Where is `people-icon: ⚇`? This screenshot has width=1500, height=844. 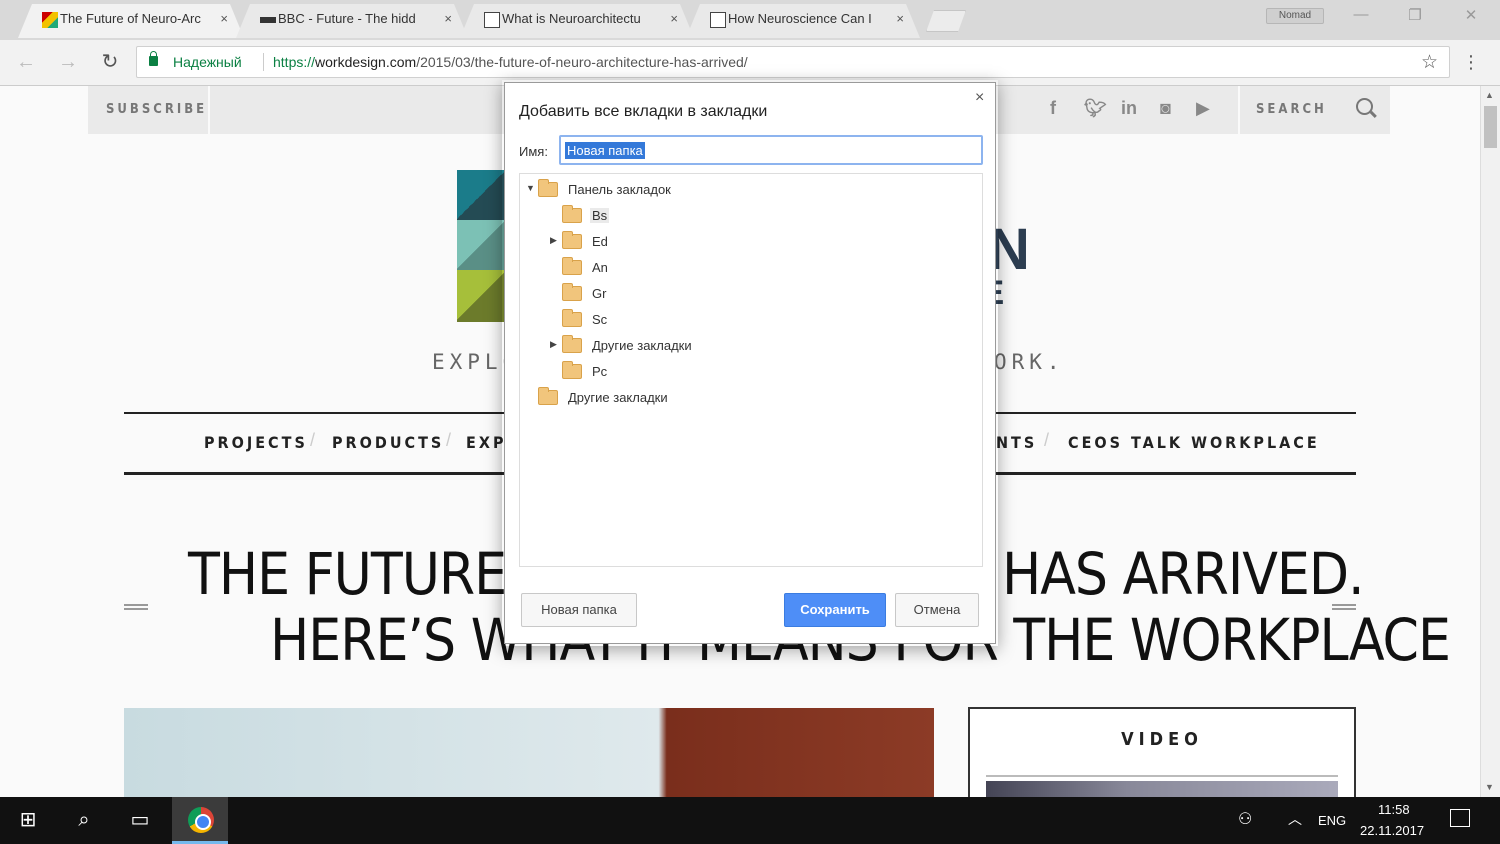
people-icon: ⚇ is located at coordinates (1245, 819).